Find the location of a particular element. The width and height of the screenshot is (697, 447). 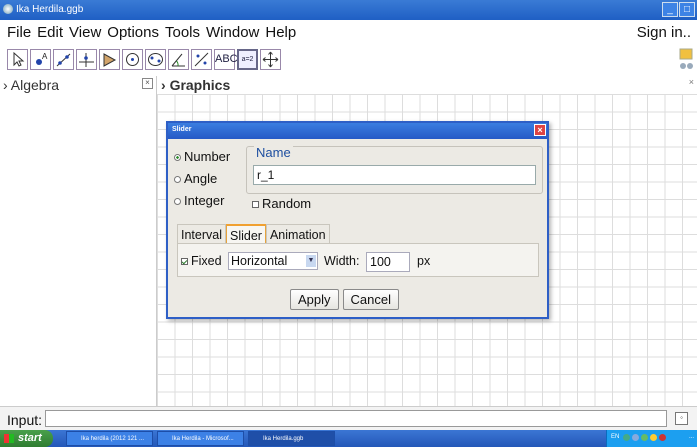

text-tool-icon: ABC is located at coordinates (226, 59).